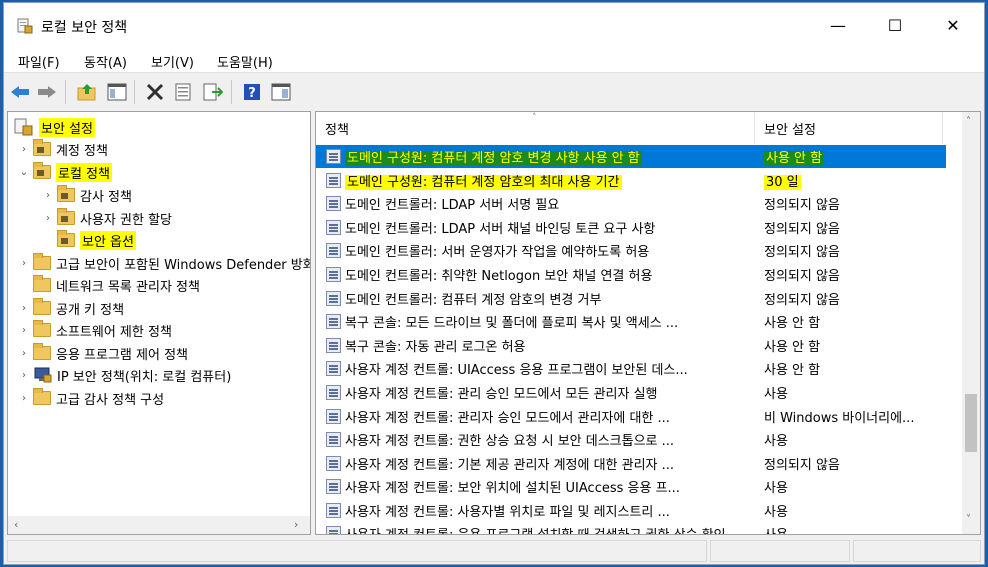  What do you see at coordinates (849, 128) in the screenshot?
I see `column-header-setting: 보안 설정` at bounding box center [849, 128].